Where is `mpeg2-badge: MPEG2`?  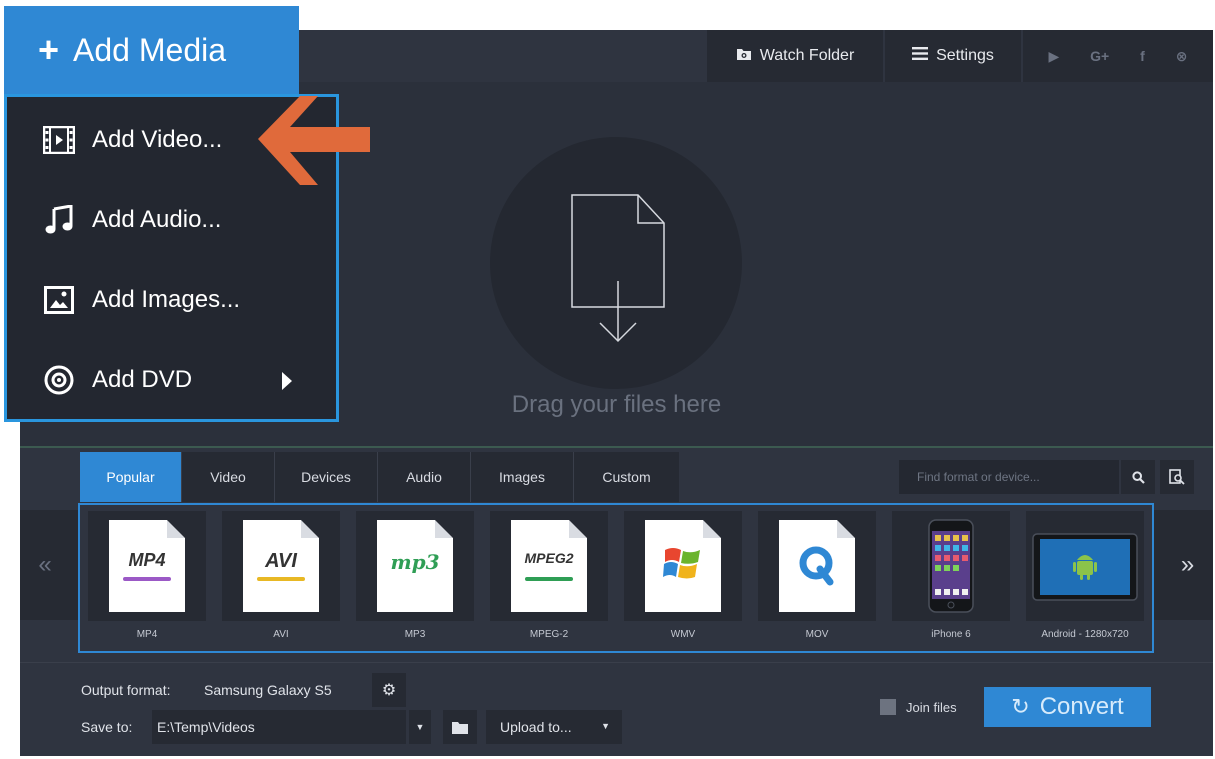 mpeg2-badge: MPEG2 is located at coordinates (549, 558).